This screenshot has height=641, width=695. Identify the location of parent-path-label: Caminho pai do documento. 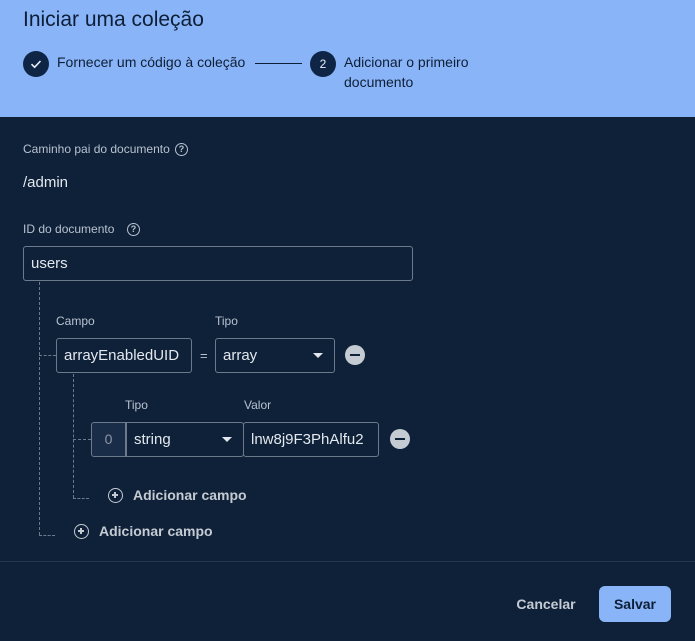
(96, 149).